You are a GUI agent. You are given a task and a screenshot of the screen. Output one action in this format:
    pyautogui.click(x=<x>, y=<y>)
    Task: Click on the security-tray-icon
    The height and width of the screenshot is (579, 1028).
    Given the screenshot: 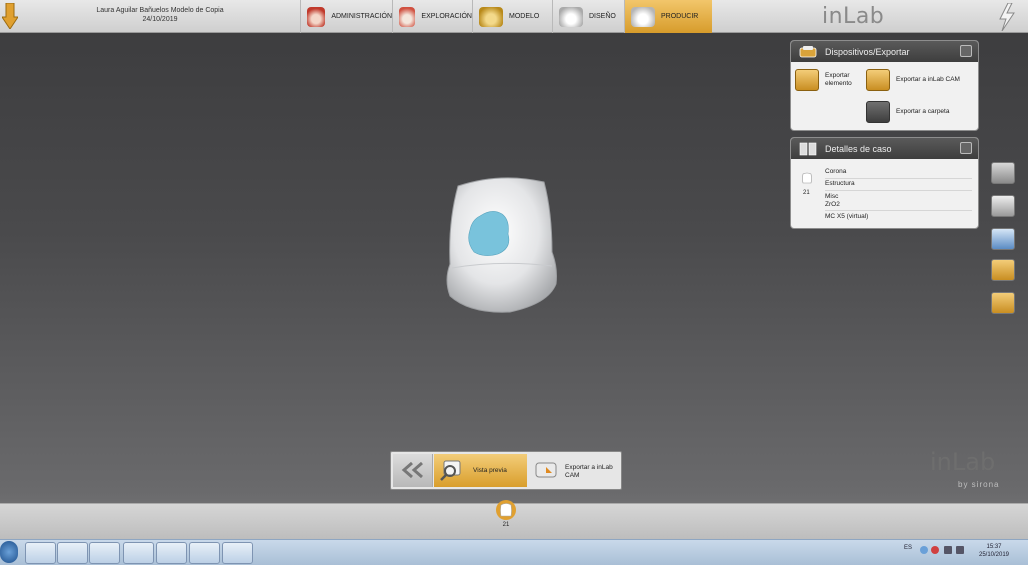 What is the action you would take?
    pyautogui.click(x=935, y=550)
    